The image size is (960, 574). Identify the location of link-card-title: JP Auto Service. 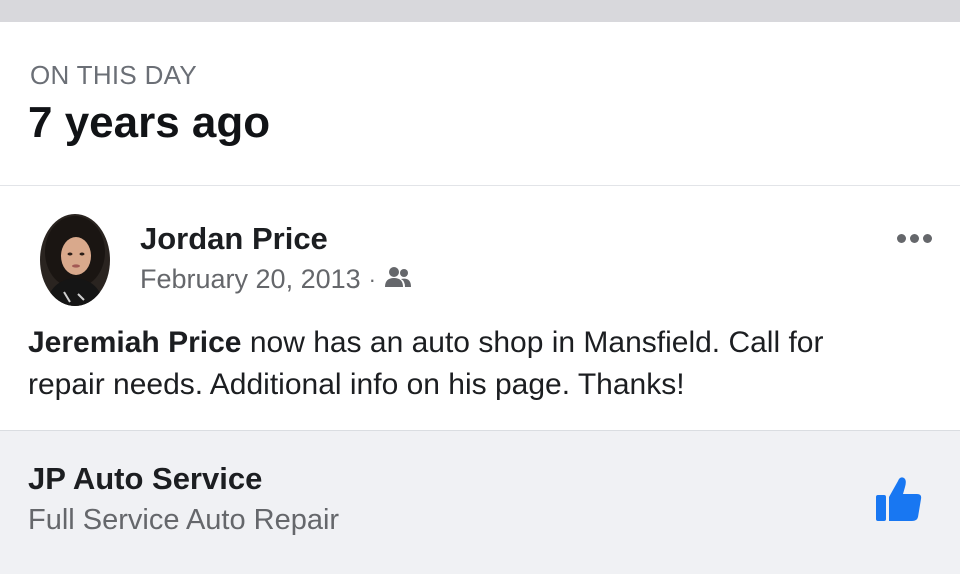
(145, 479).